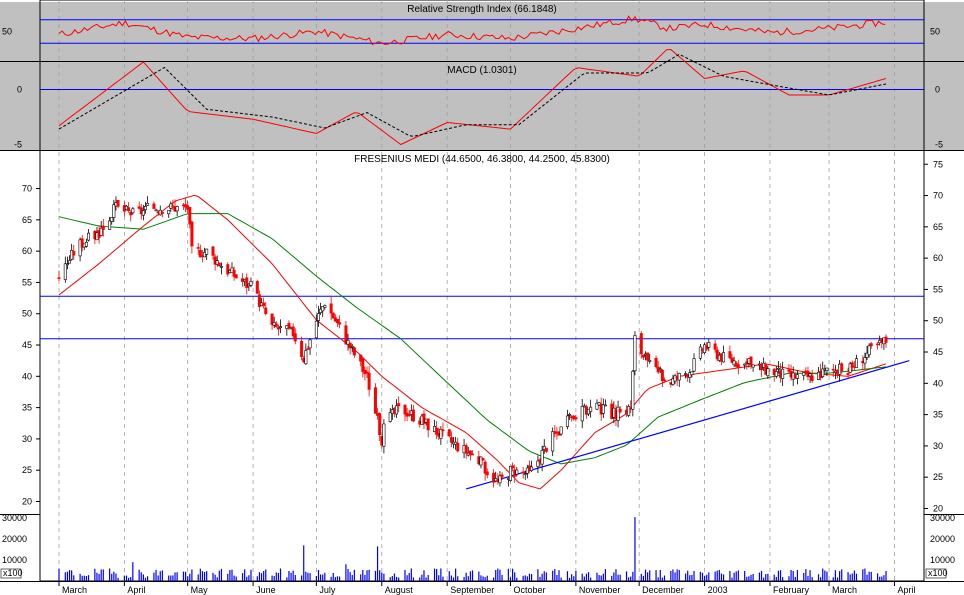 The height and width of the screenshot is (595, 964). What do you see at coordinates (938, 352) in the screenshot?
I see `price-y-tick-right: 45` at bounding box center [938, 352].